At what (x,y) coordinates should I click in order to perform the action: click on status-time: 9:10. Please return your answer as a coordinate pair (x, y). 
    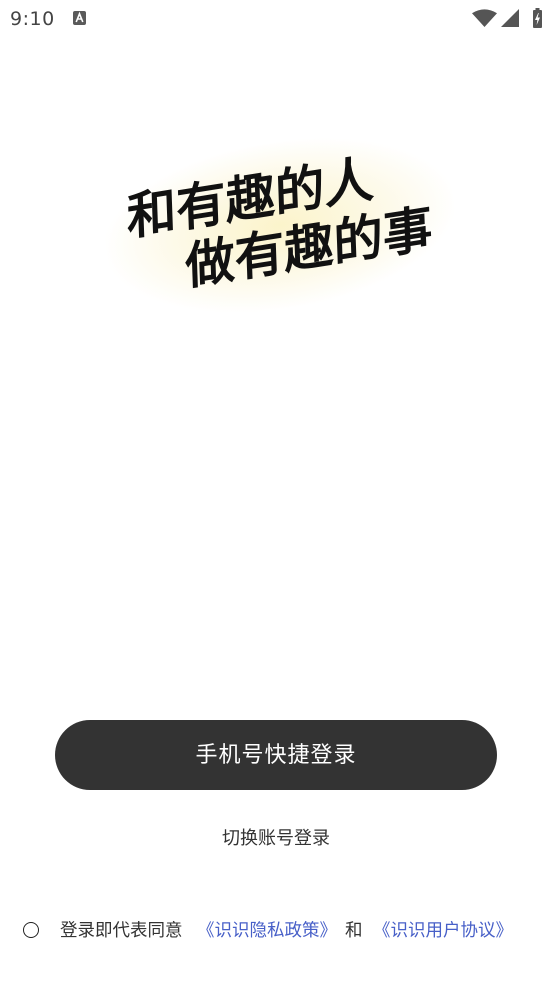
    Looking at the image, I should click on (32, 19).